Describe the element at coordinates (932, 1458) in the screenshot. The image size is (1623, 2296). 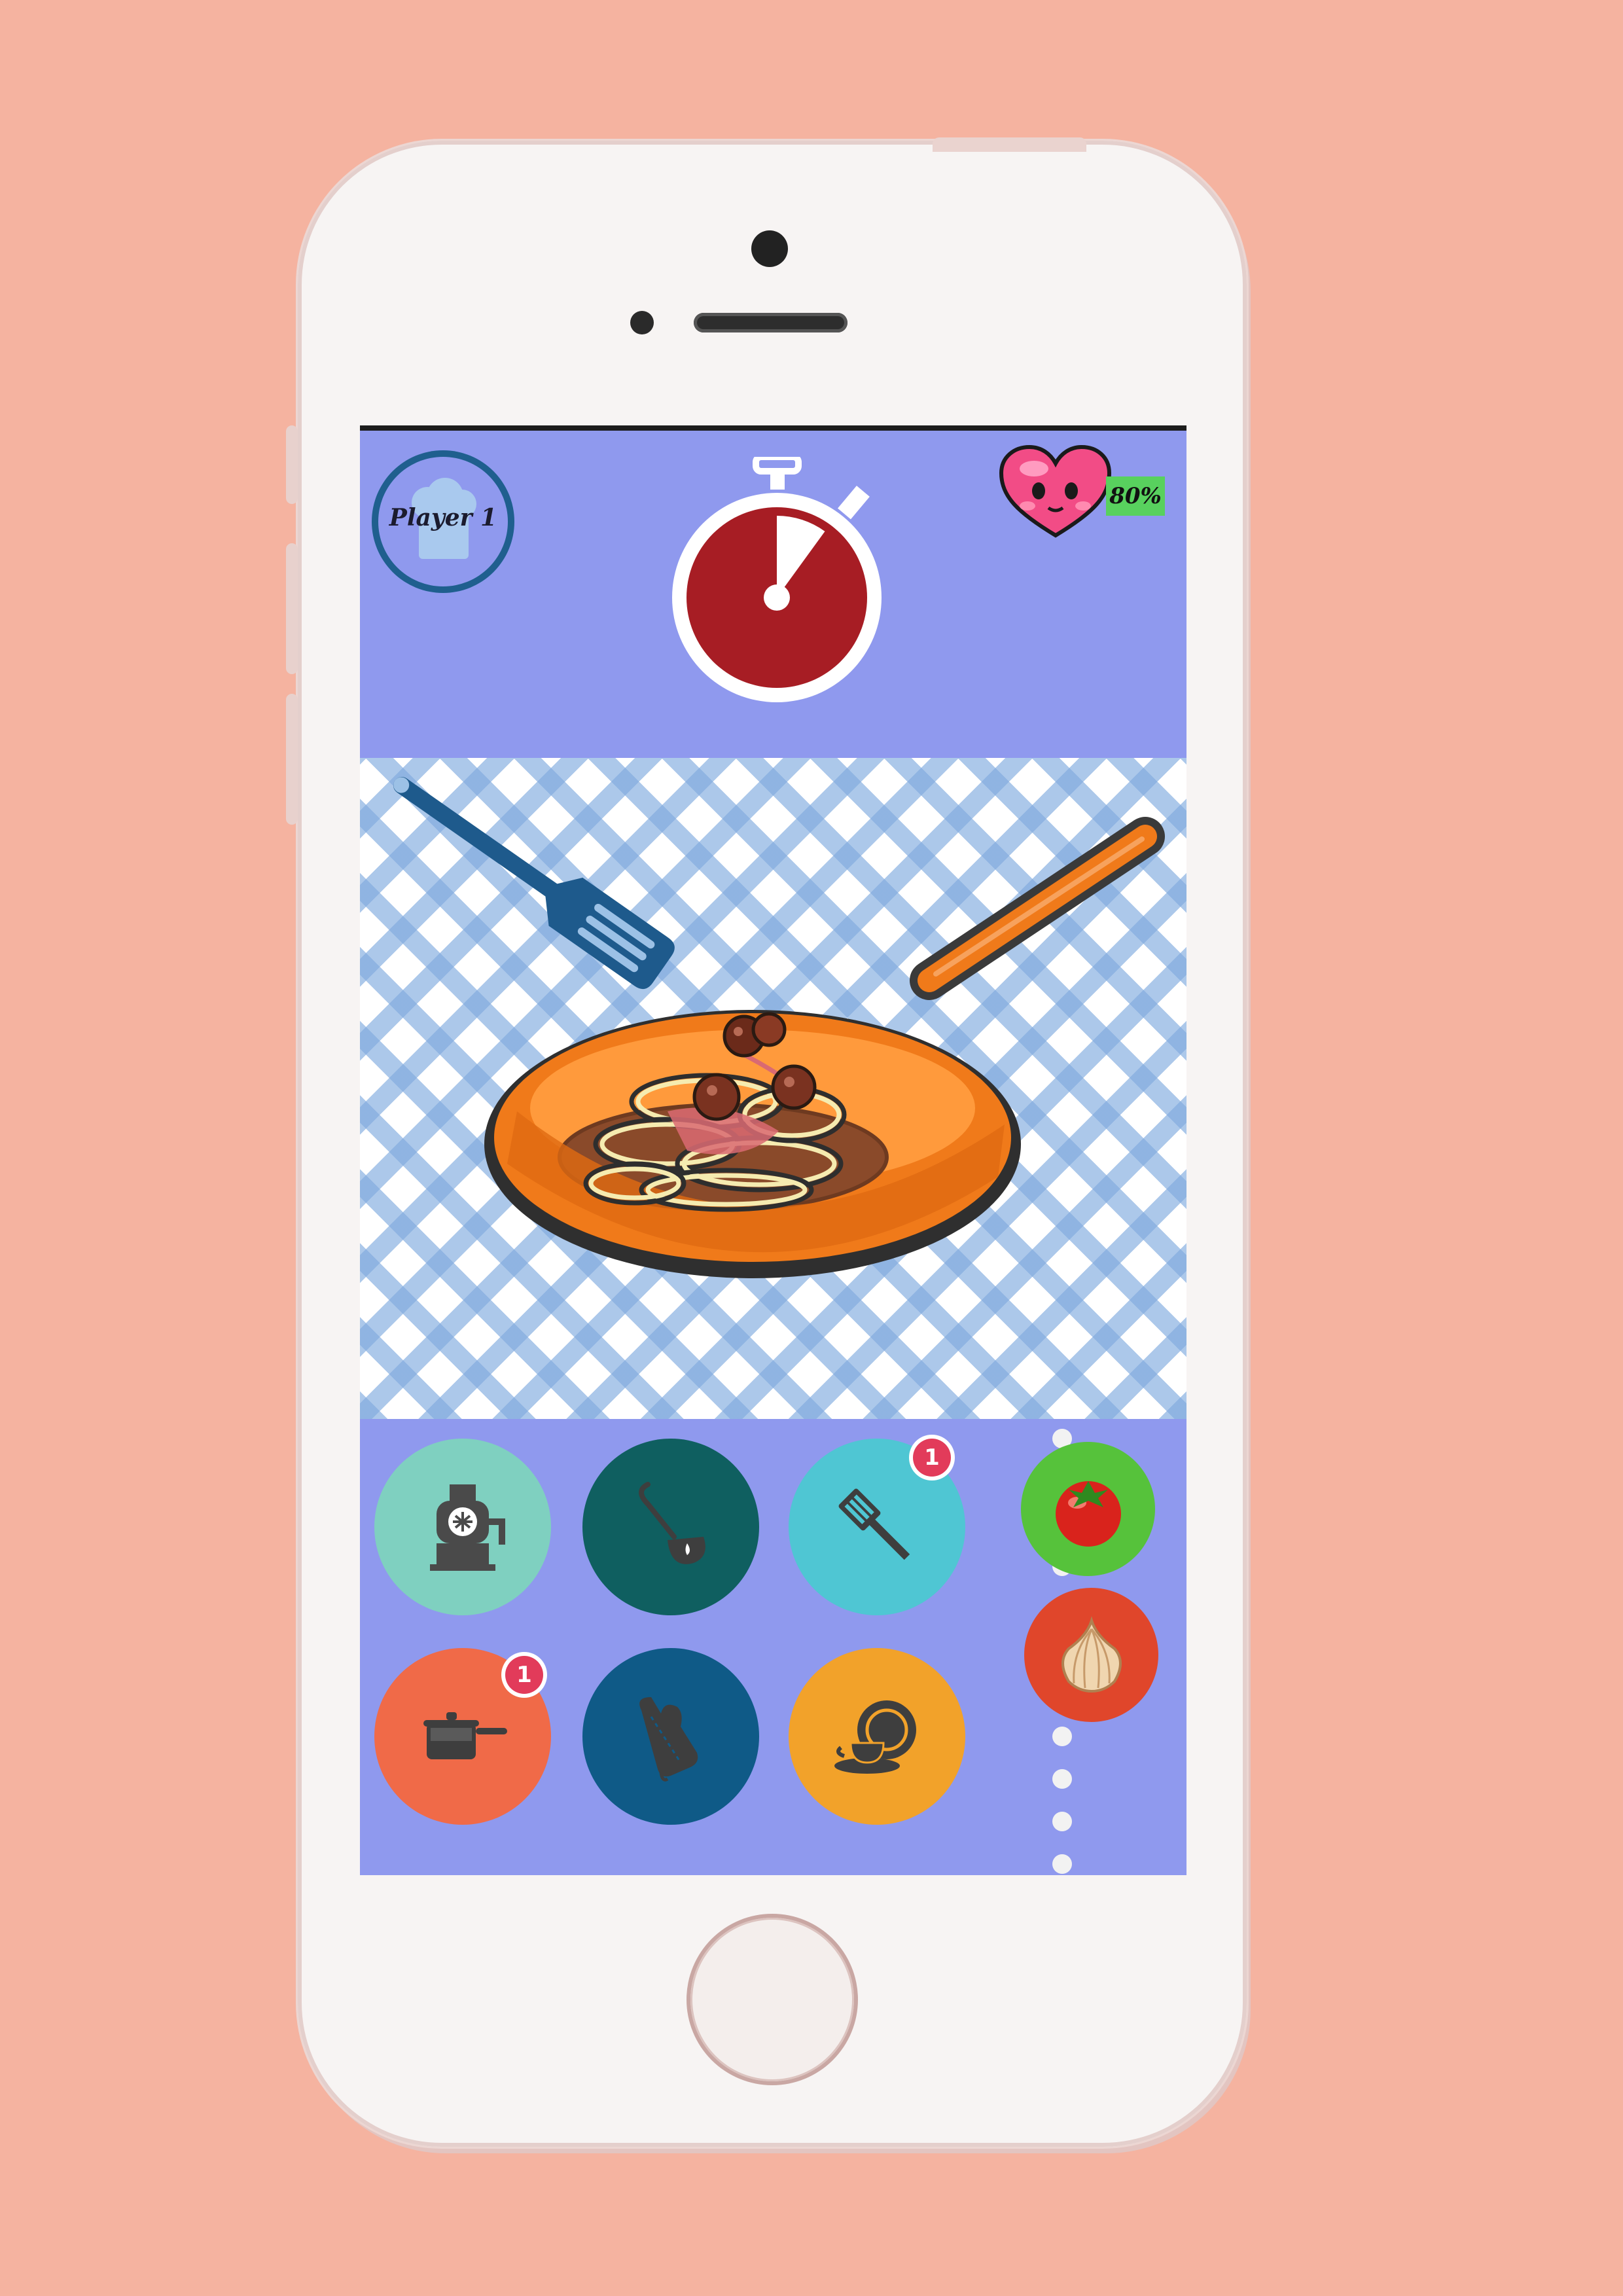
I see `spatula-badge: 1` at that location.